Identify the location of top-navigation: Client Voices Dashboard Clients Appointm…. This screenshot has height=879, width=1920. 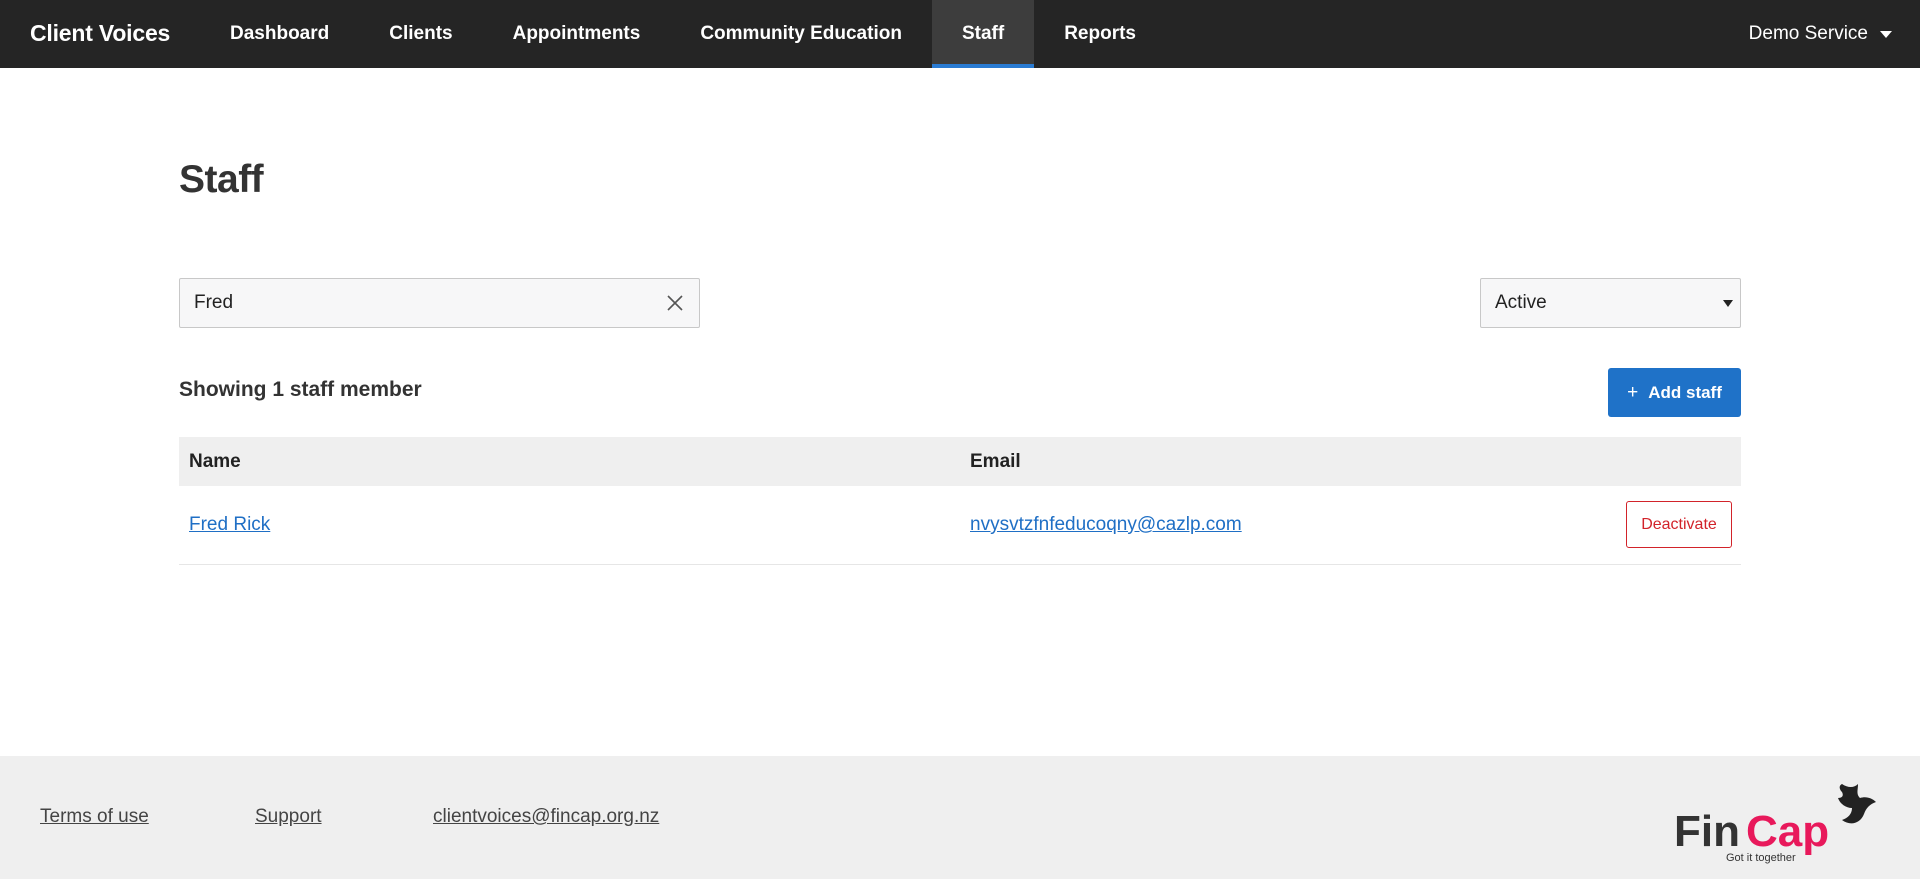
(960, 34).